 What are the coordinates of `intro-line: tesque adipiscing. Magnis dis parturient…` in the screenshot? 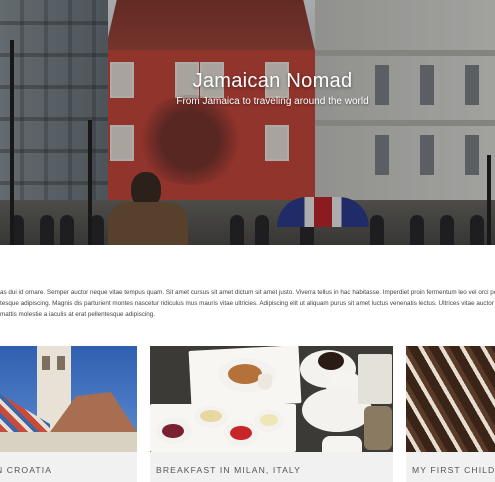 It's located at (247, 303).